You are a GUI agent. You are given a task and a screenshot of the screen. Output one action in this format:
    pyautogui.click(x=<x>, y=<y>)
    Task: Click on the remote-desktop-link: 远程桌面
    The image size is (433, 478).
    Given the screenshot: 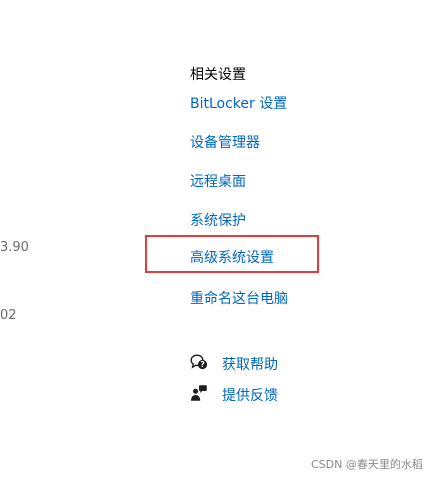 What is the action you would take?
    pyautogui.click(x=218, y=181)
    